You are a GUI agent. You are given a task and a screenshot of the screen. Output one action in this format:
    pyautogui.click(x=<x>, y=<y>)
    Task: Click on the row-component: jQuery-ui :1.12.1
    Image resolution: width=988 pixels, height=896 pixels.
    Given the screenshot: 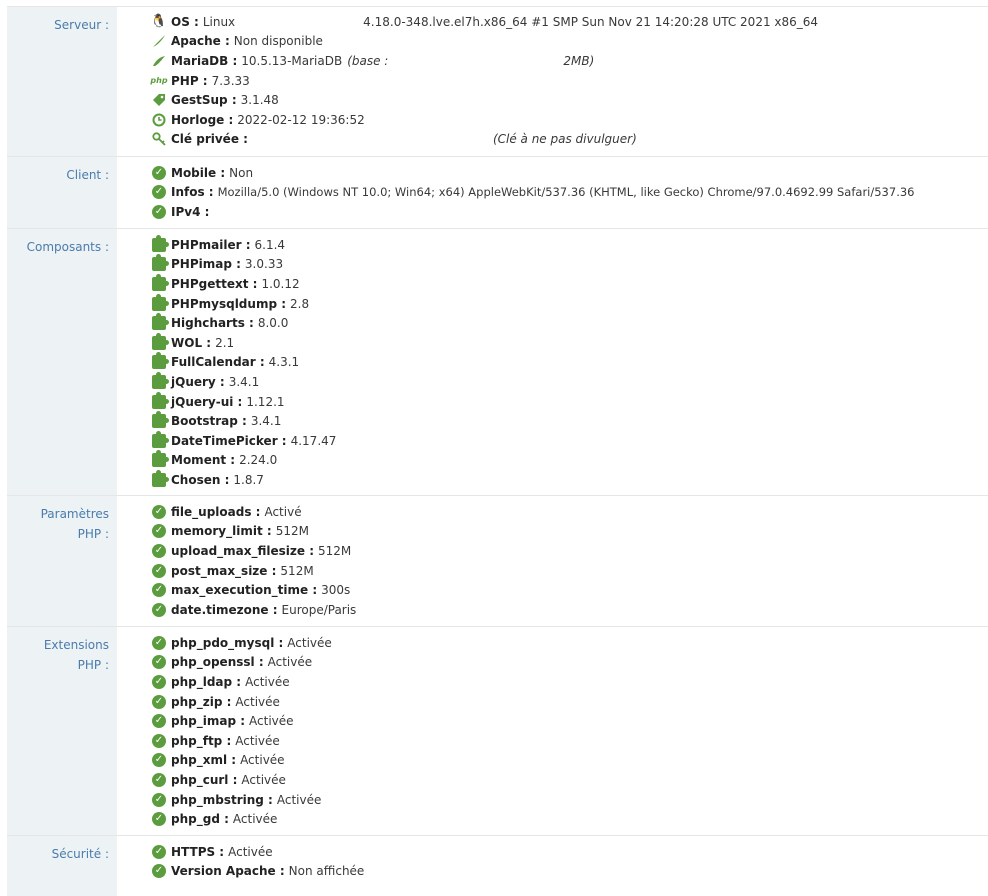 What is the action you would take?
    pyautogui.click(x=570, y=401)
    